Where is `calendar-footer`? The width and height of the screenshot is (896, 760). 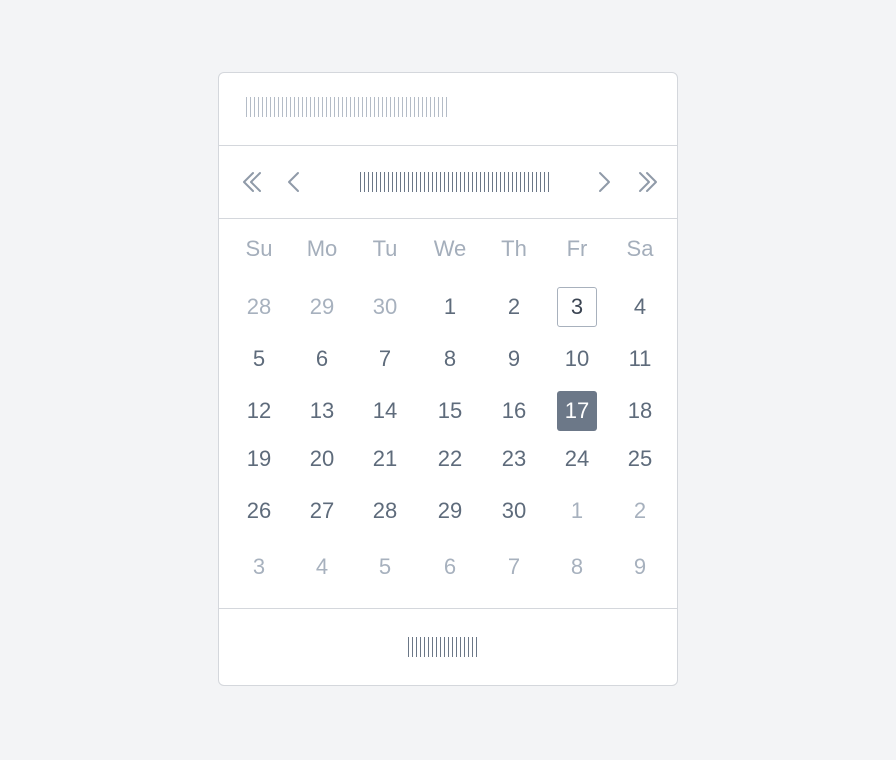 calendar-footer is located at coordinates (448, 646).